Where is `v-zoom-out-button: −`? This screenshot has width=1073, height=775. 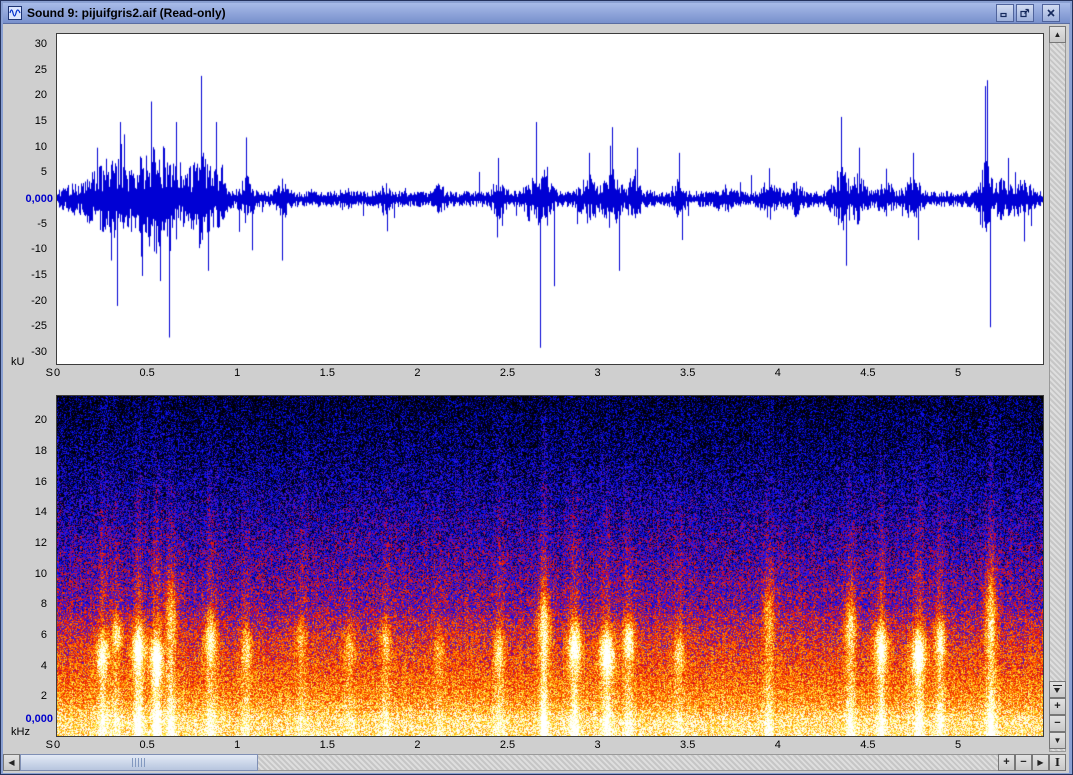 v-zoom-out-button: − is located at coordinates (1057, 723).